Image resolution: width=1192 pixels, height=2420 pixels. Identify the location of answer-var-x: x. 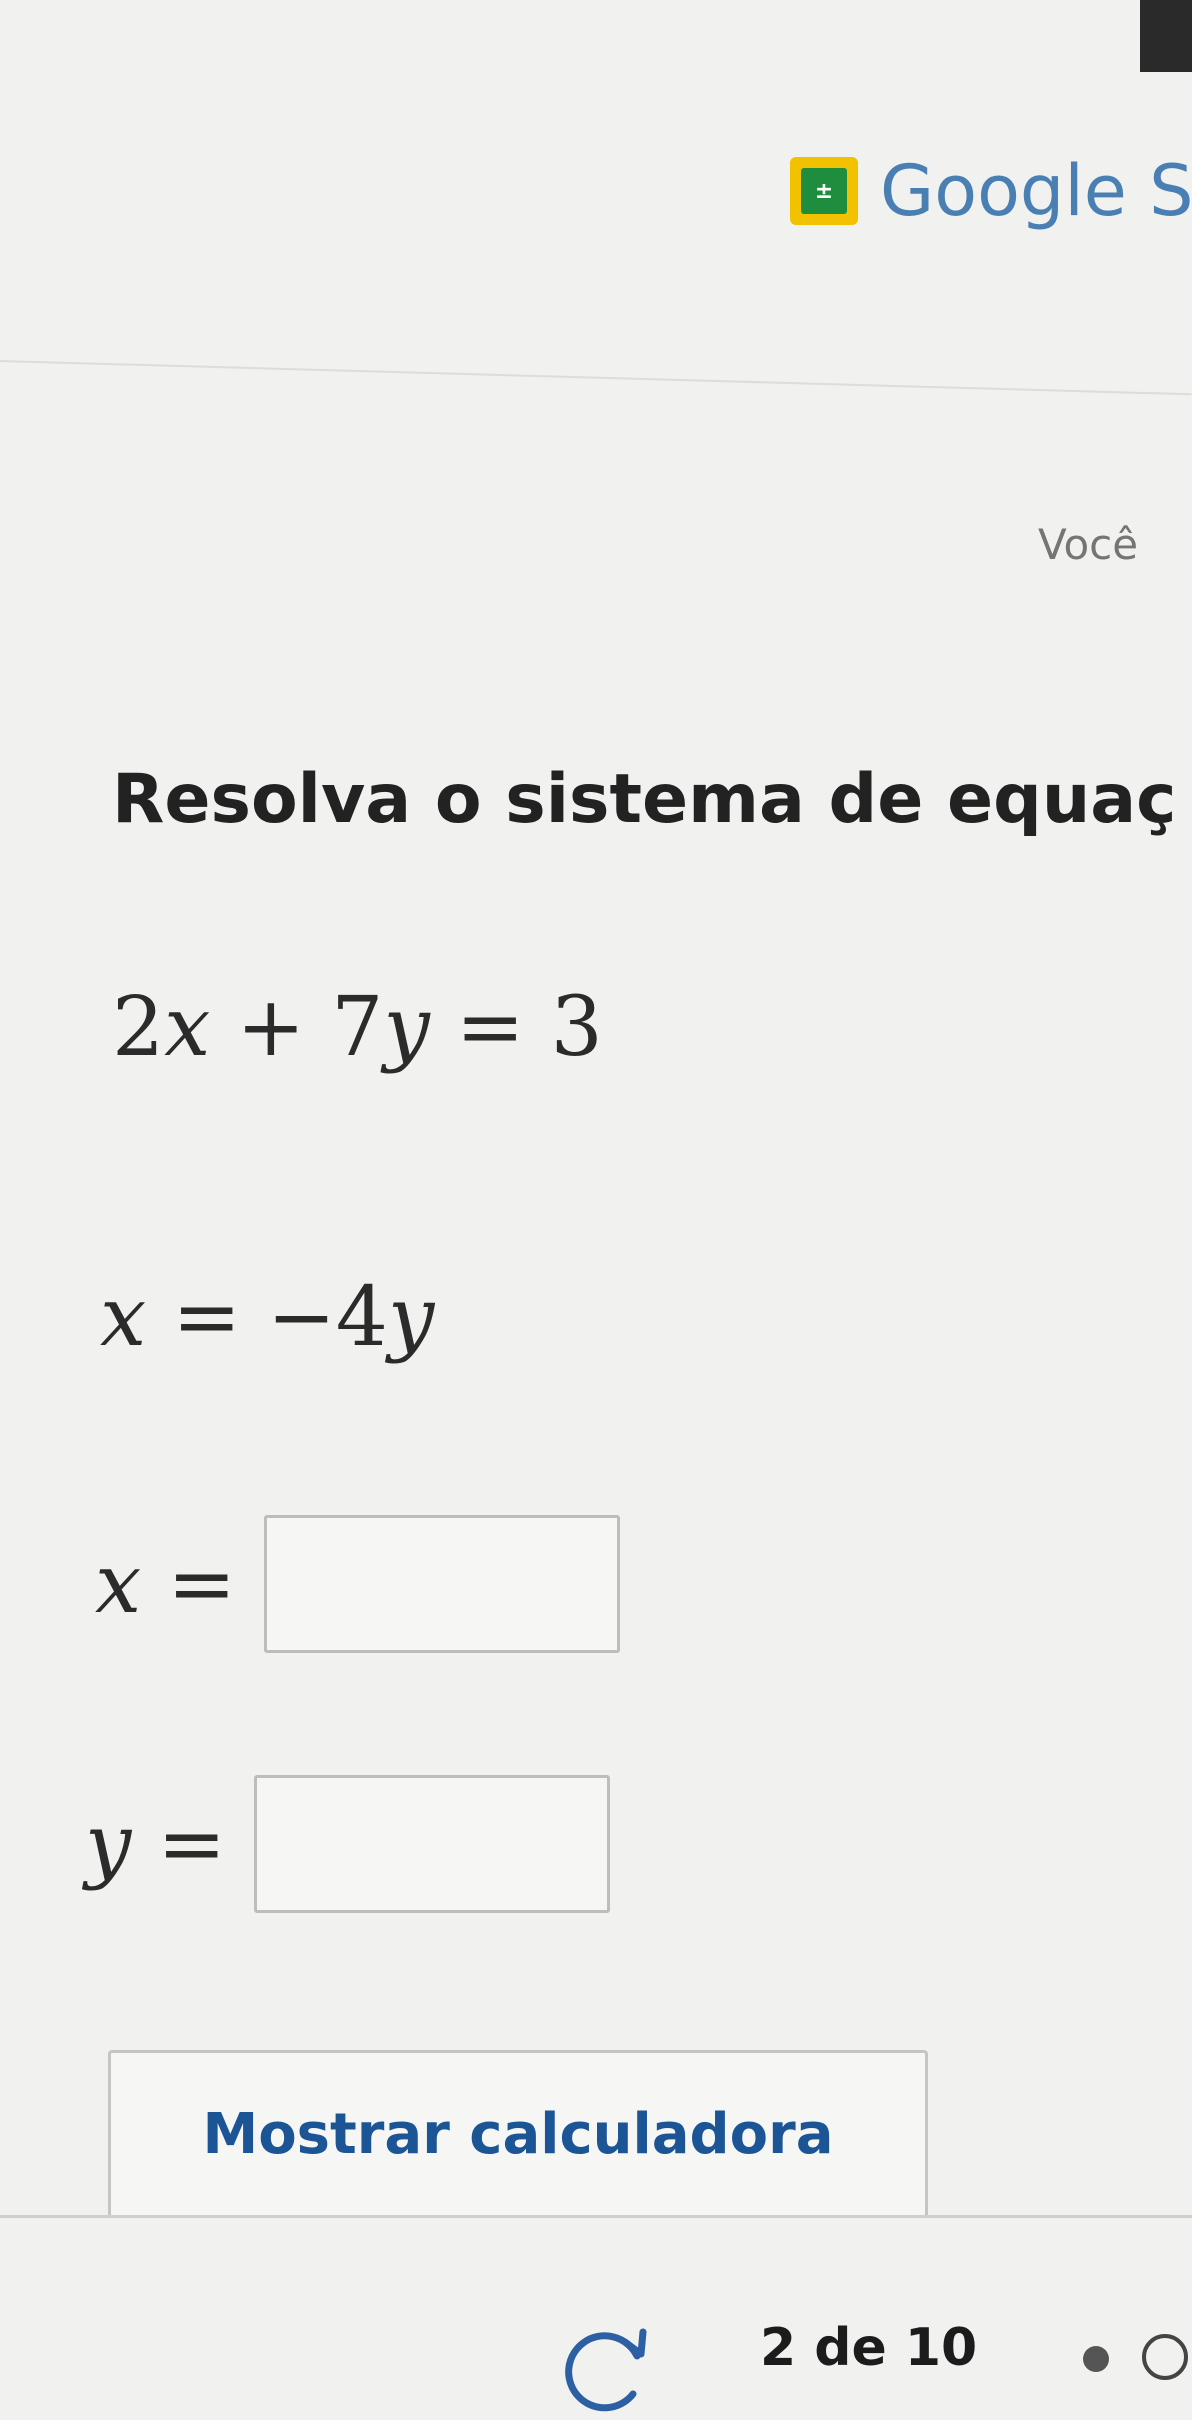
(118, 1584).